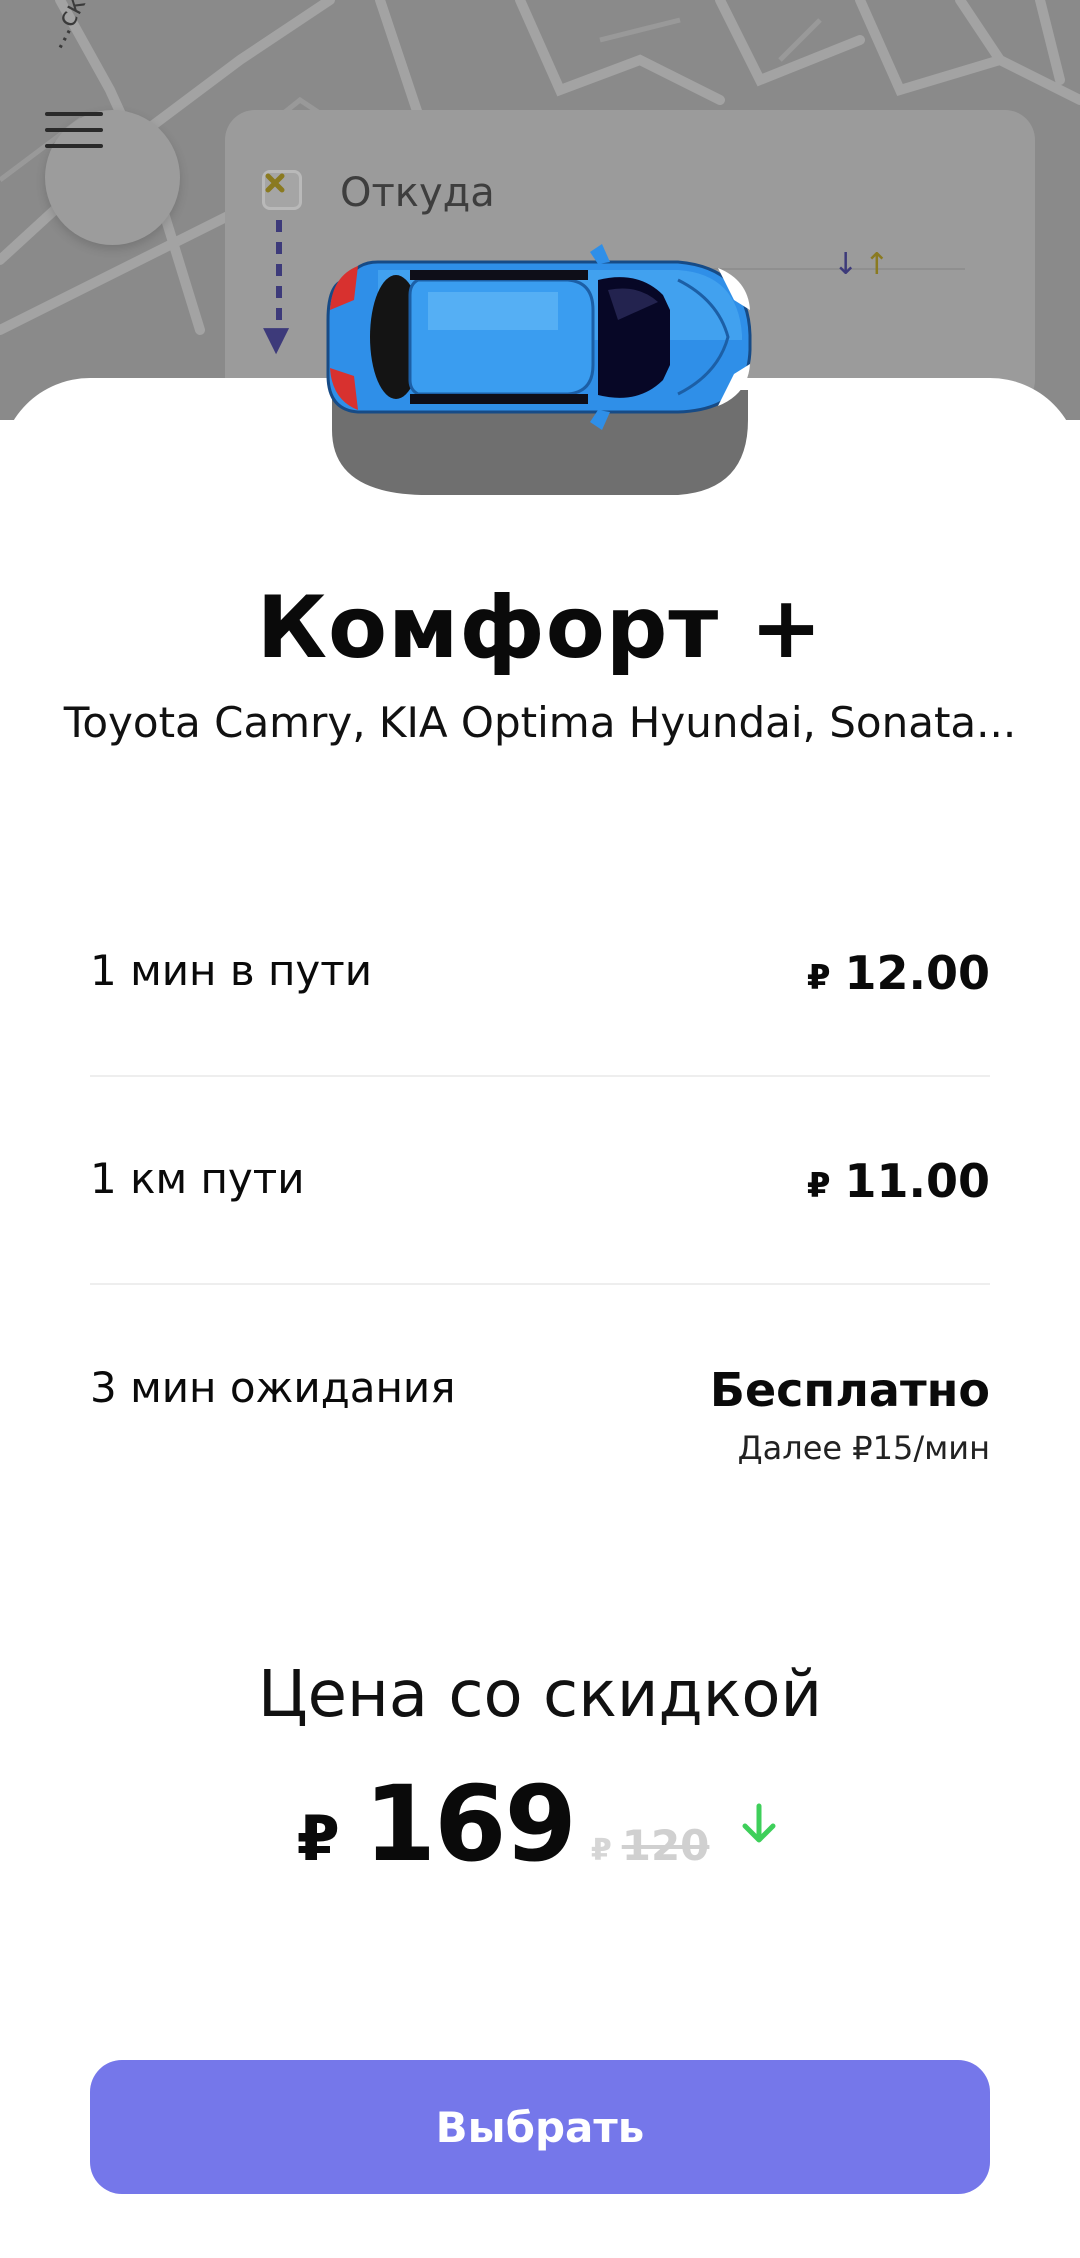 This screenshot has width=1080, height=2258. I want to click on fare-value: ₽11.00, so click(898, 1181).